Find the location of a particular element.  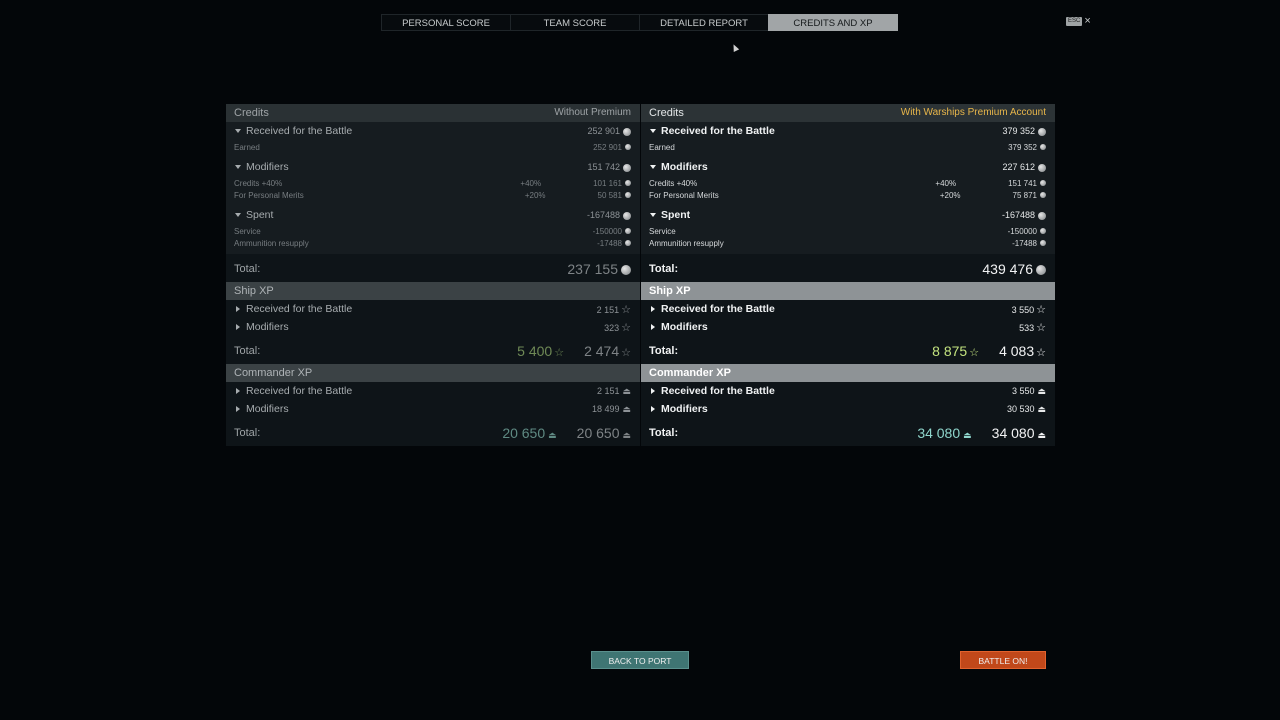

received-for-battle-row: Received for the Battle 379 352 is located at coordinates (848, 131).